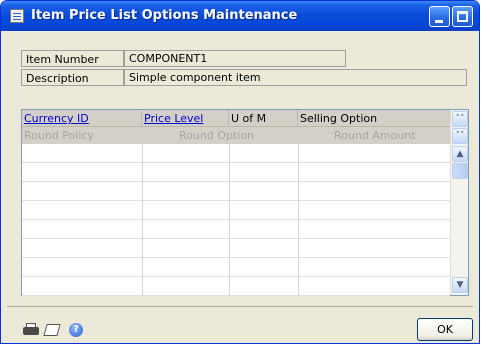 The image size is (490, 349). I want to click on help-icon: ?, so click(76, 330).